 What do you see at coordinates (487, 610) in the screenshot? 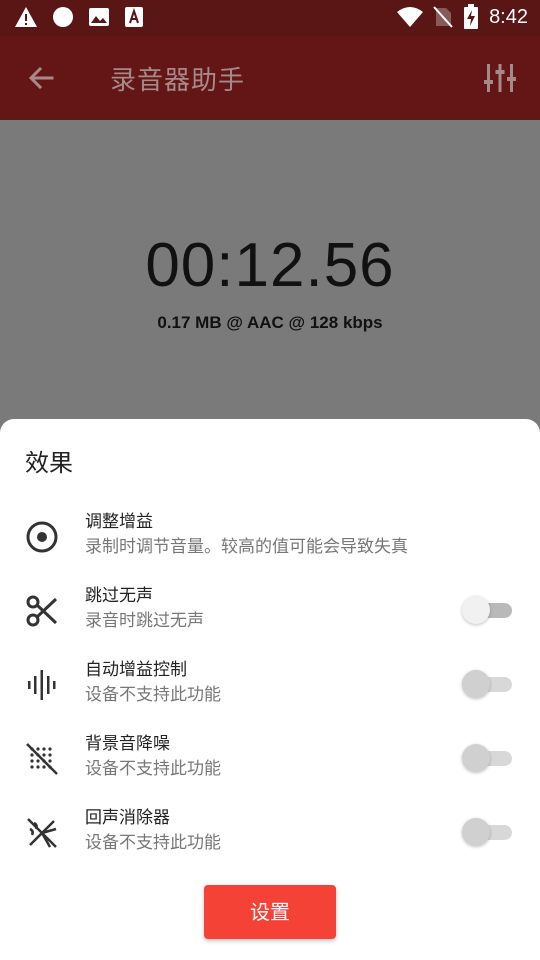
I see `skip-silence-switch` at bounding box center [487, 610].